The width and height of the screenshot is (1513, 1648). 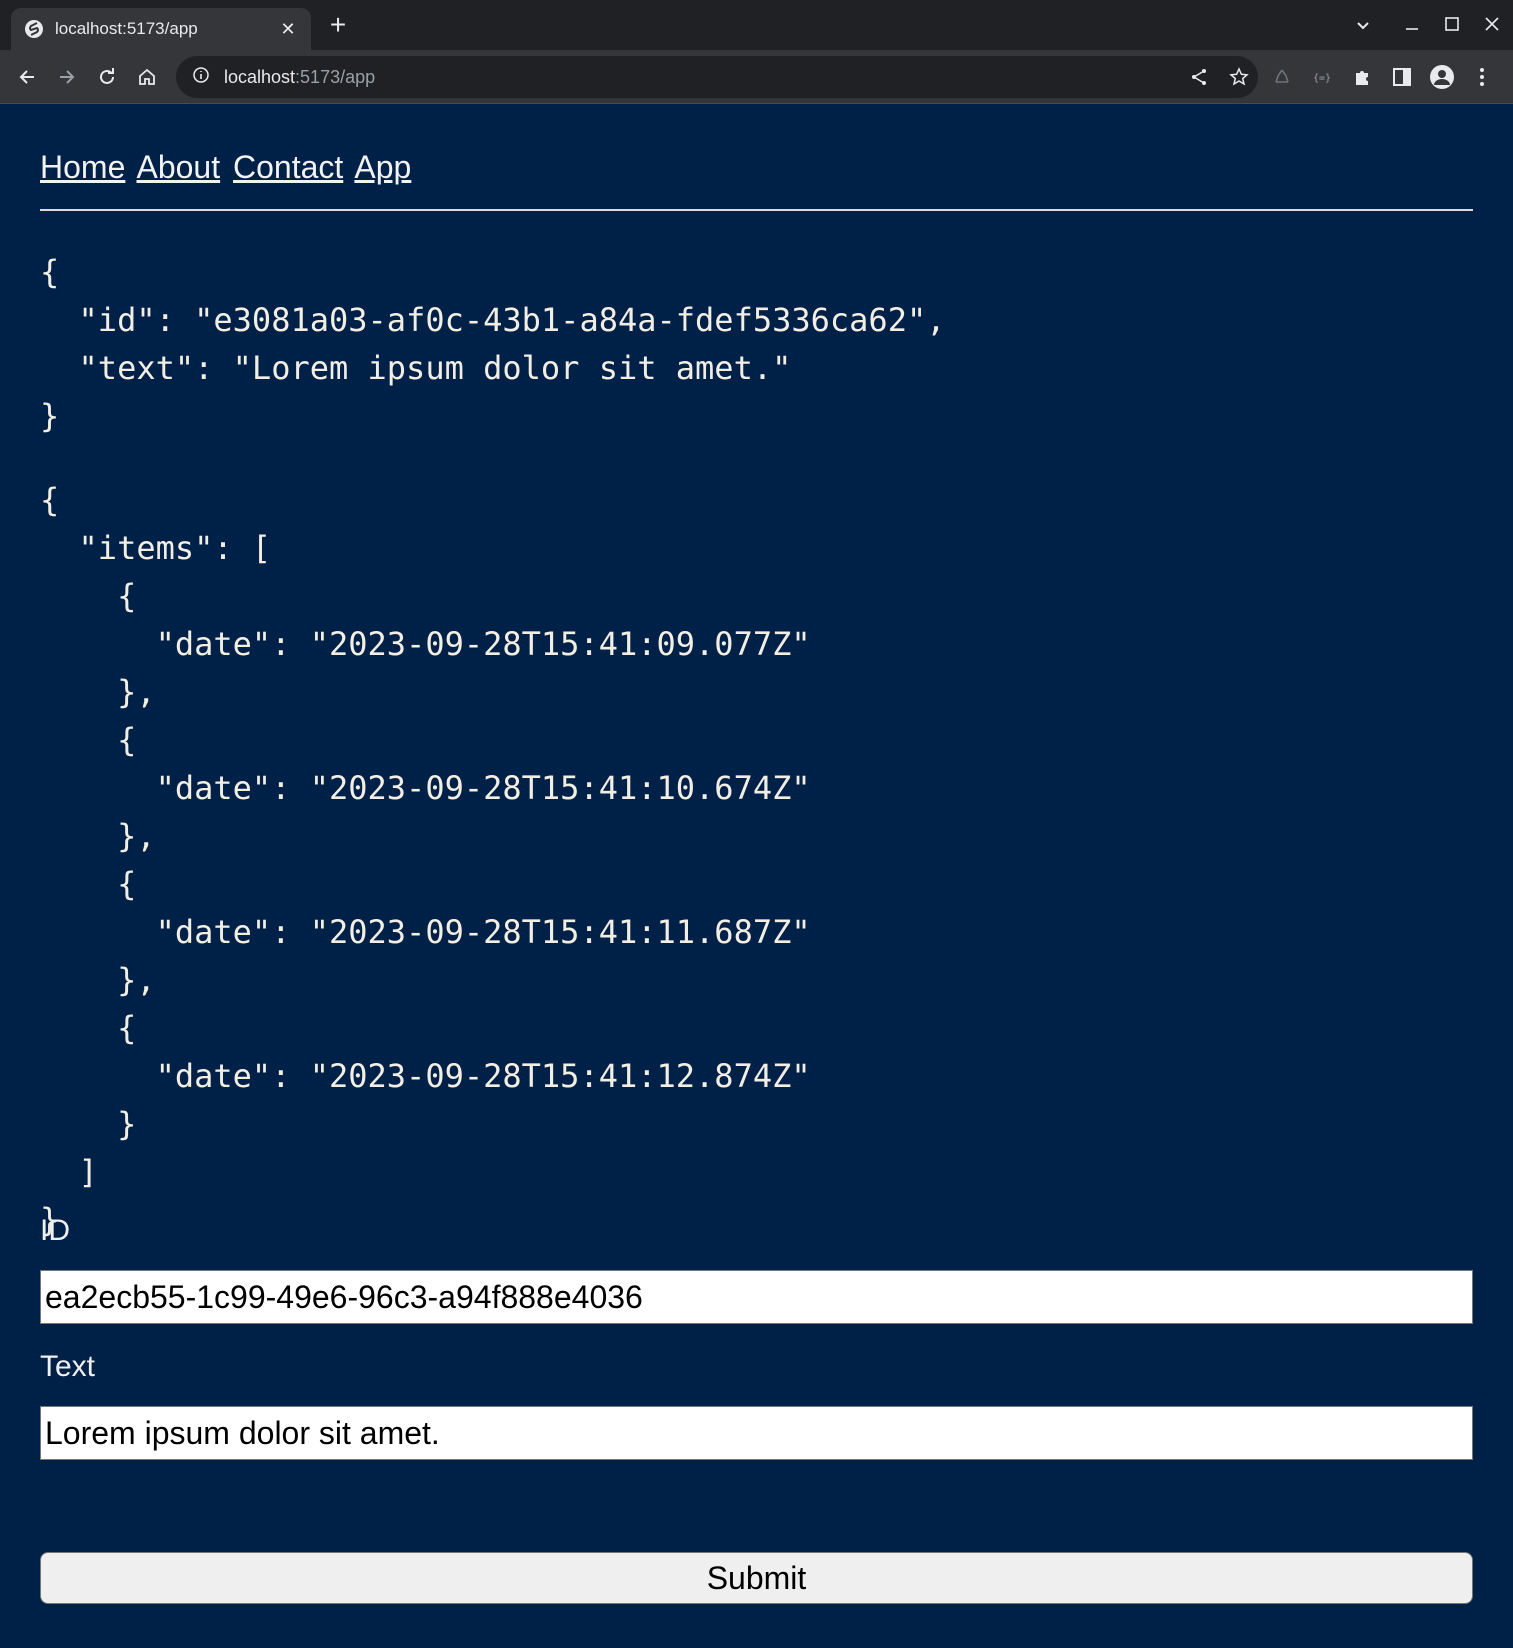 I want to click on main-nav: Home About Contact App, so click(x=227, y=167).